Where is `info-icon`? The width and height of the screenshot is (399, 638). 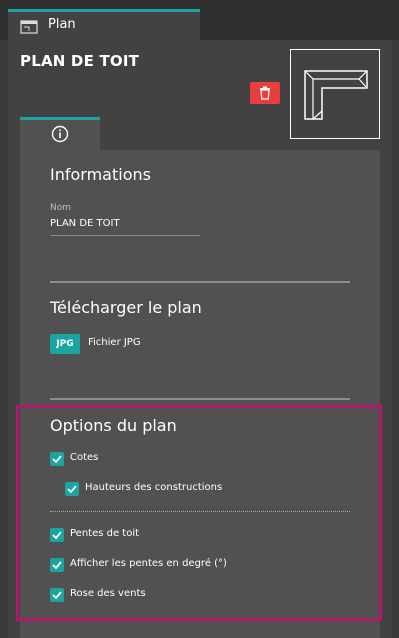
info-icon is located at coordinates (60, 134).